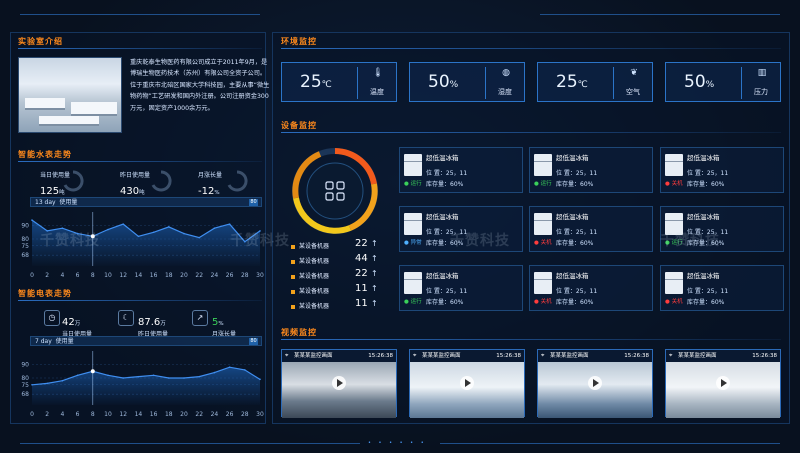  I want to click on bottom-bar: • • • • • •, so click(400, 445).